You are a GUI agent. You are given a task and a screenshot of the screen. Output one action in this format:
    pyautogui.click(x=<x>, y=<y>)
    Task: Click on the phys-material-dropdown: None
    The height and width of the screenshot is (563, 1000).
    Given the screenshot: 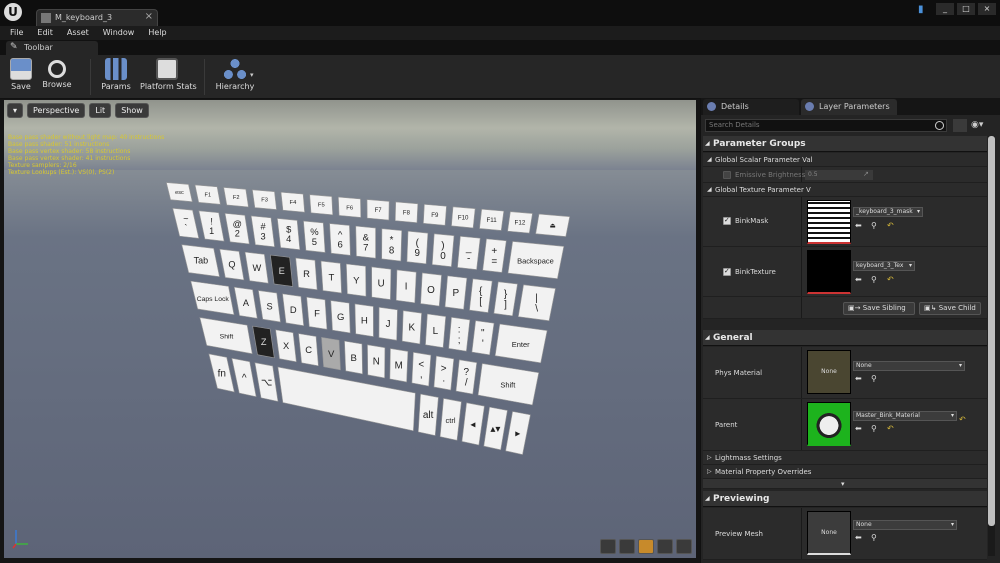 What is the action you would take?
    pyautogui.click(x=909, y=366)
    